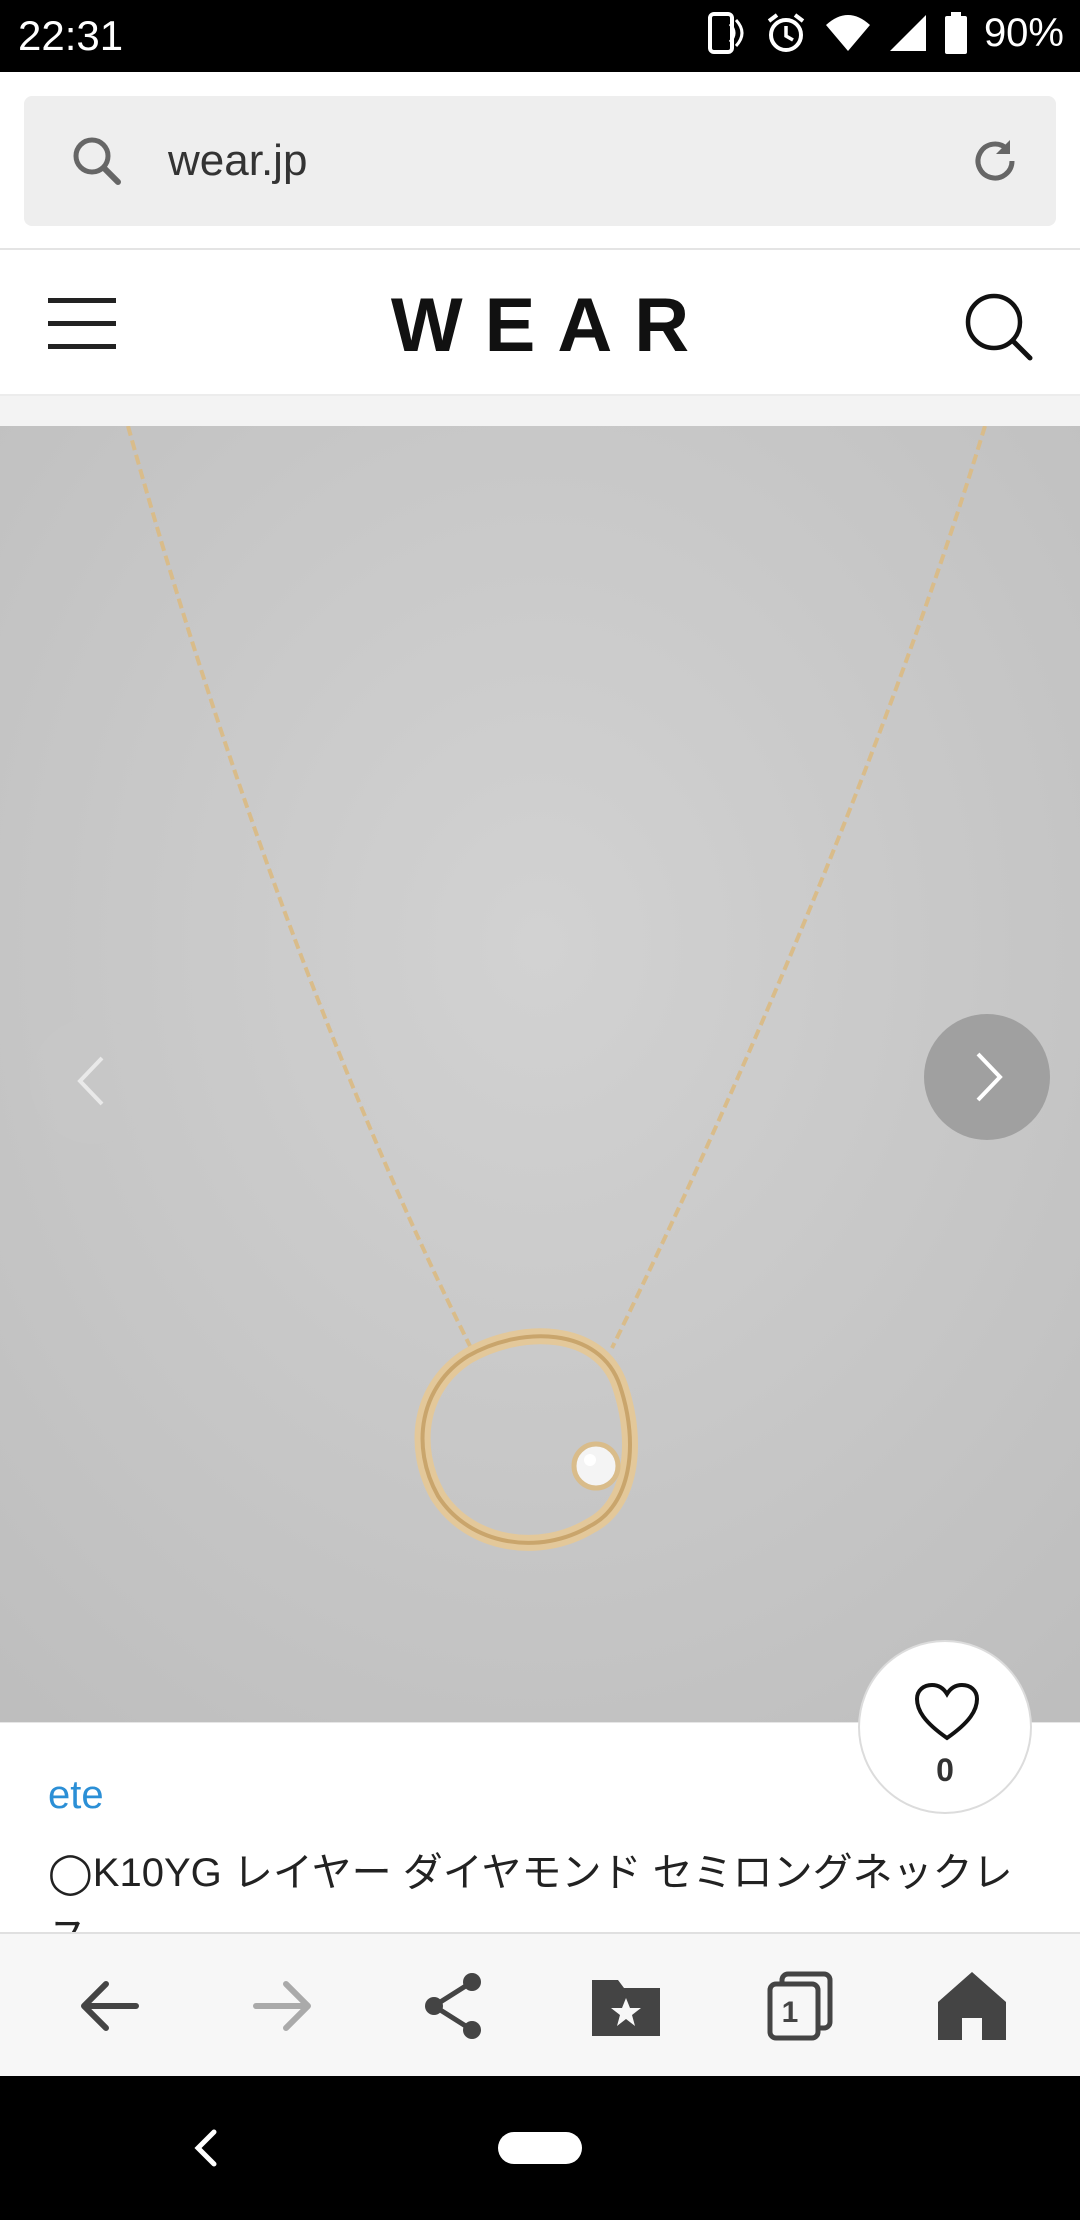  I want to click on share-icon, so click(453, 2006).